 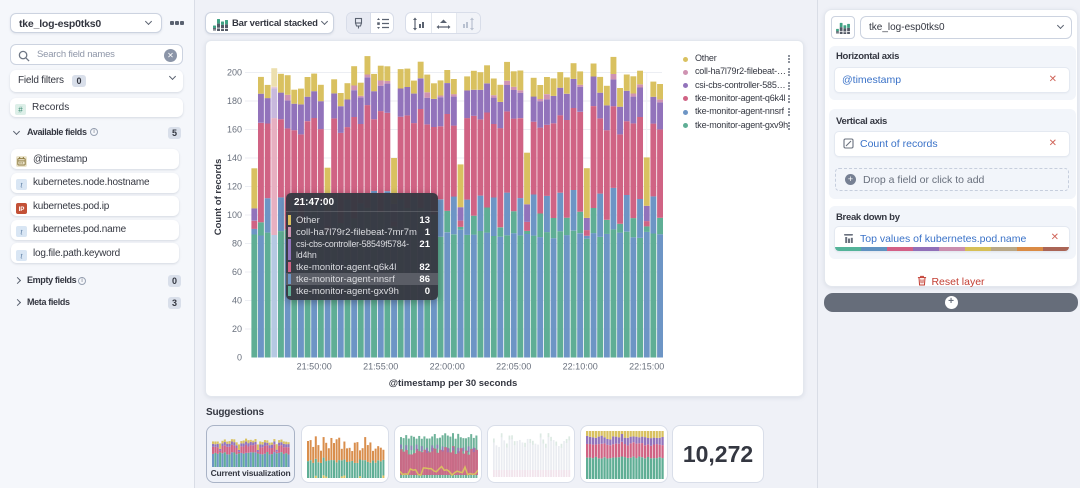 What do you see at coordinates (237, 272) in the screenshot?
I see `svg-text: 60` at bounding box center [237, 272].